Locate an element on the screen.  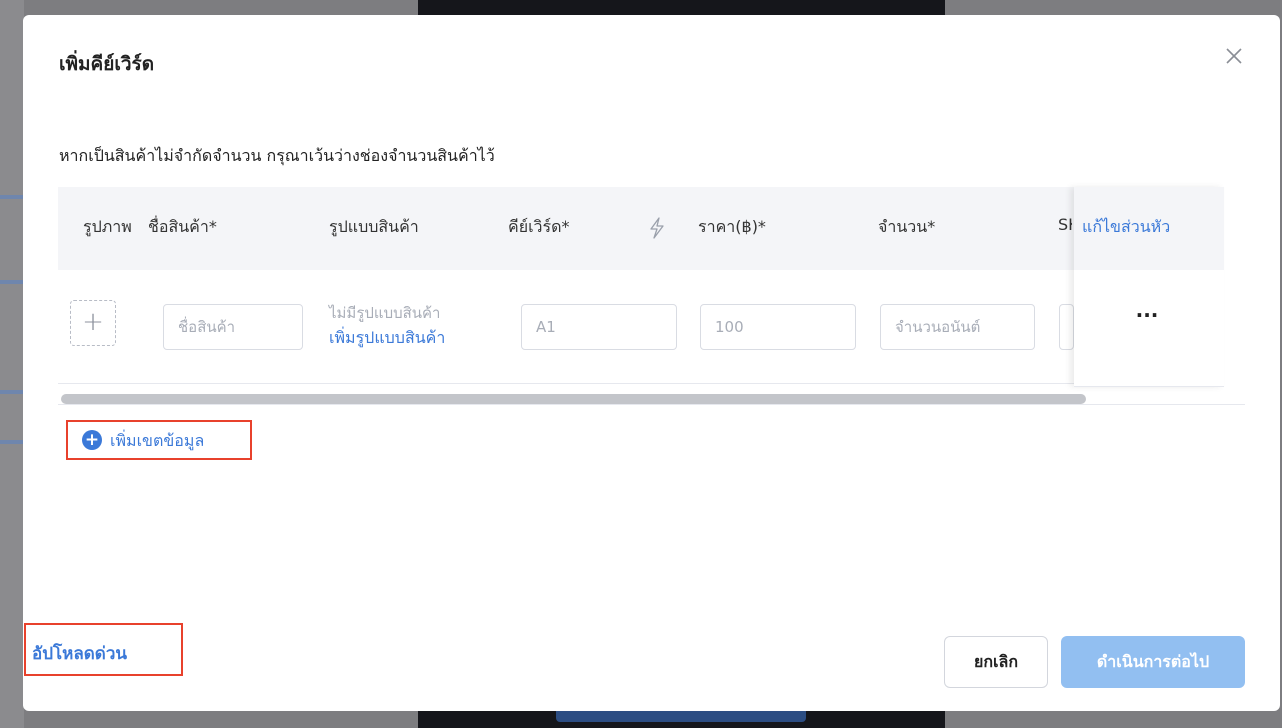
header-keyword: คีย์เวิร์ด* is located at coordinates (539, 226).